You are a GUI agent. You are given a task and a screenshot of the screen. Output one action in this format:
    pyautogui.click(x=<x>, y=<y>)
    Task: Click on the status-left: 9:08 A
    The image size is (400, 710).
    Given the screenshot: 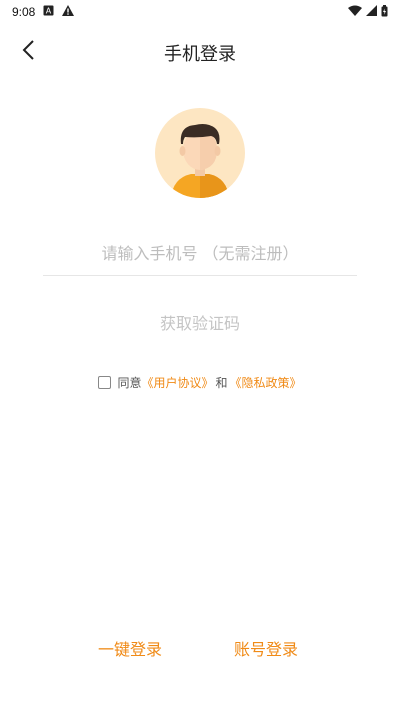 What is the action you would take?
    pyautogui.click(x=43, y=12)
    